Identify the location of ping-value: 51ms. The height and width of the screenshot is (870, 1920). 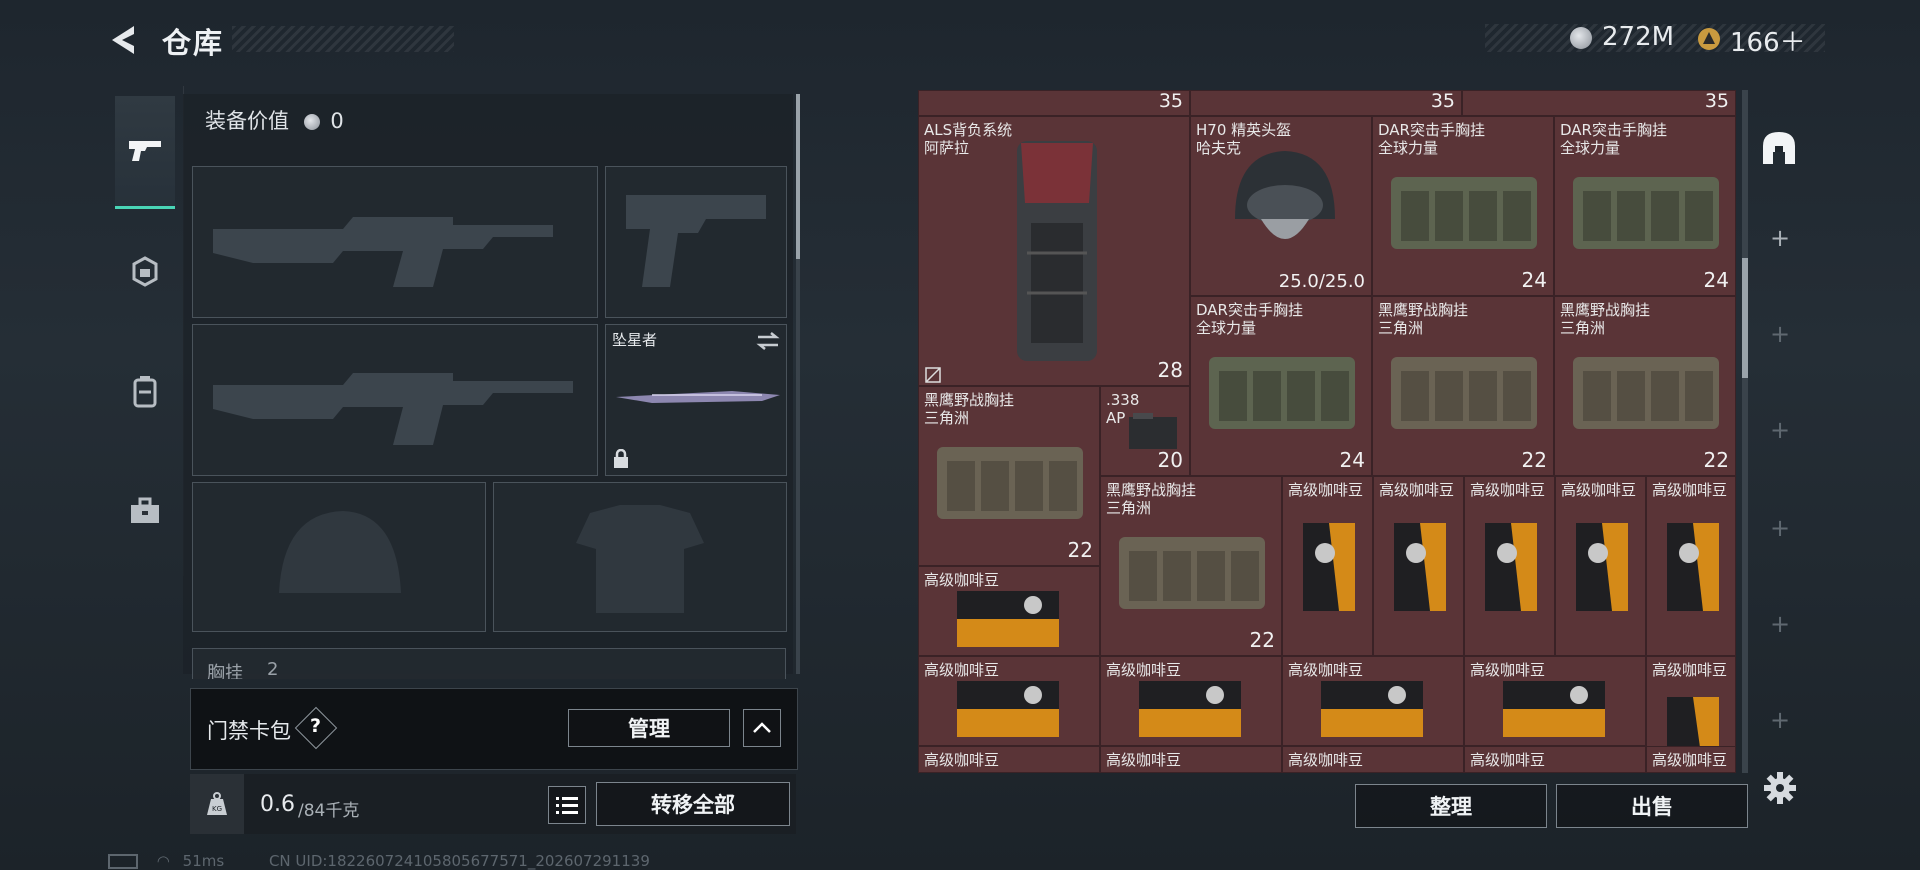
(203, 861).